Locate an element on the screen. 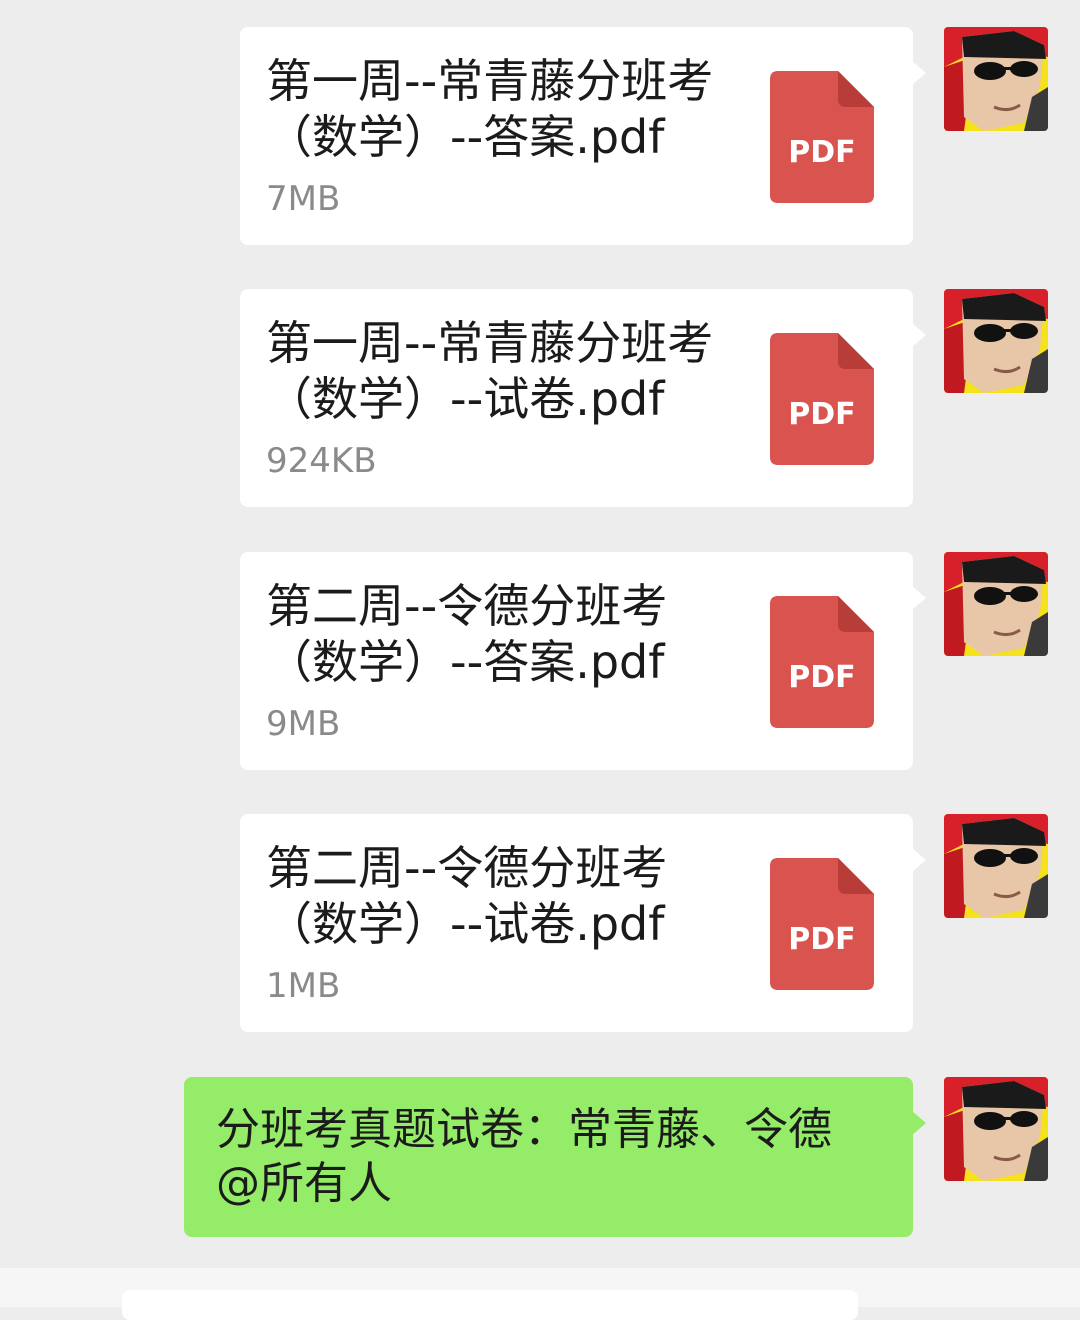  file-message-bubble: 第二周--令德分班考（数学）--试卷.pdf 1MB PDF is located at coordinates (583, 923).